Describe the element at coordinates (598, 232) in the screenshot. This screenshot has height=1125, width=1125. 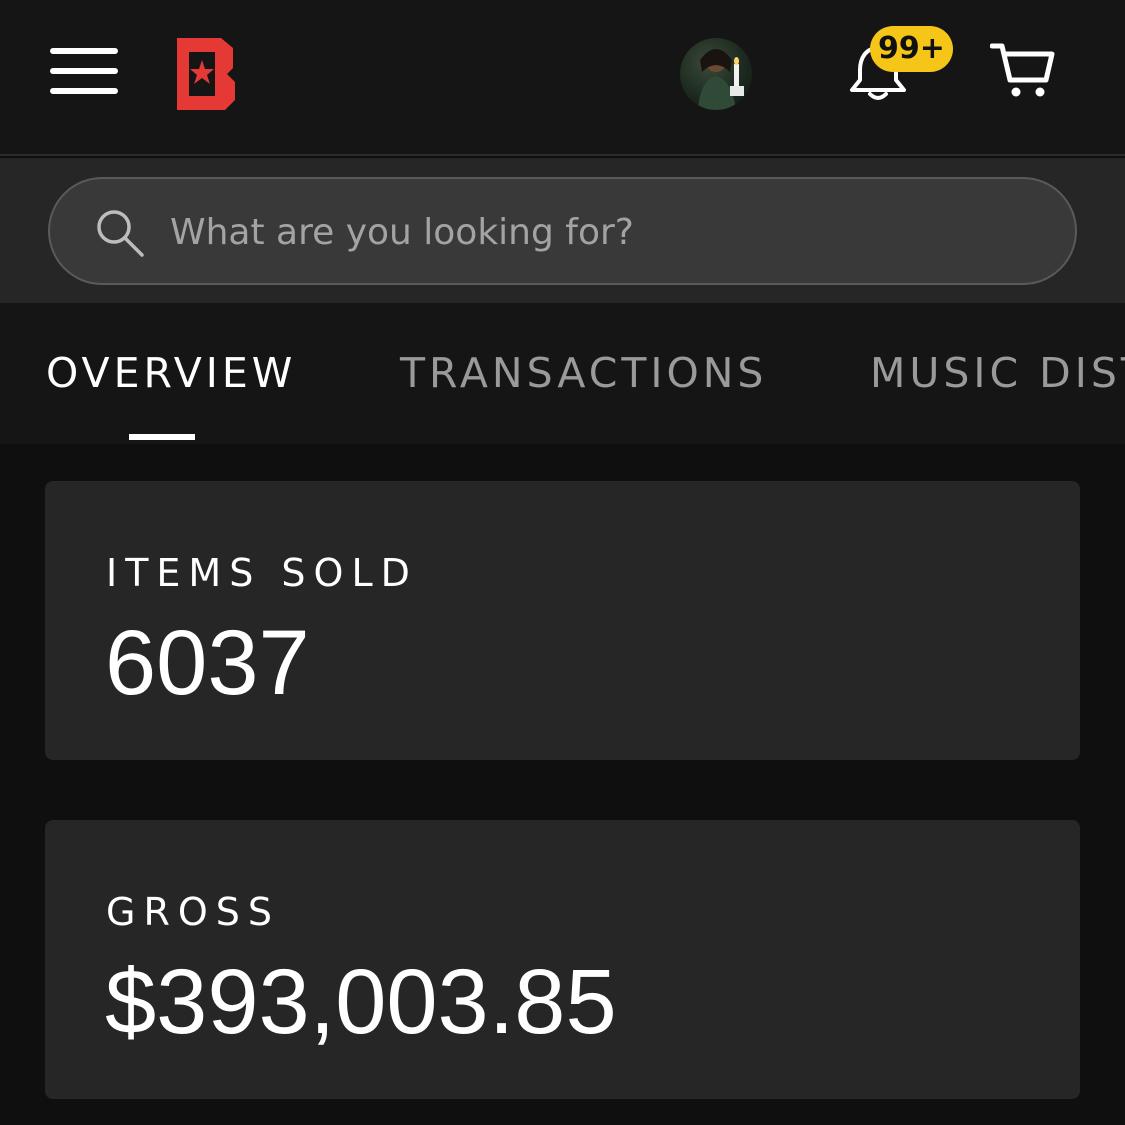
I see `search-input` at that location.